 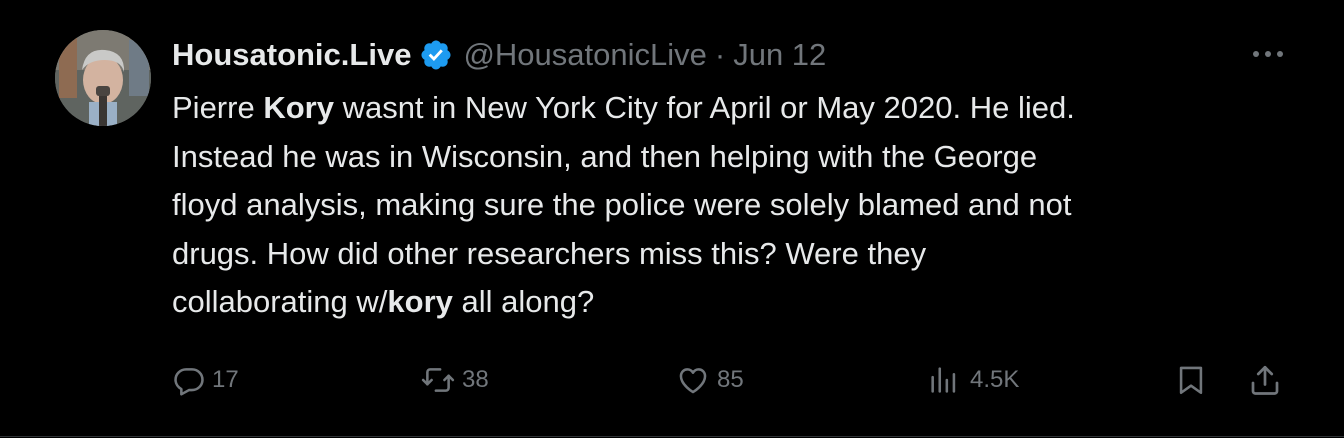 I want to click on like-count: 85, so click(x=730, y=379).